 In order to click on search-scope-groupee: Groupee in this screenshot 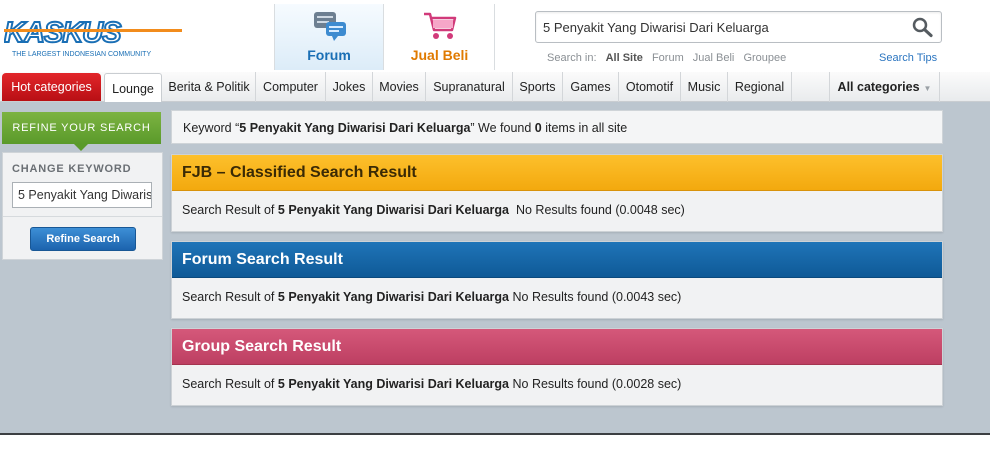, I will do `click(764, 58)`.